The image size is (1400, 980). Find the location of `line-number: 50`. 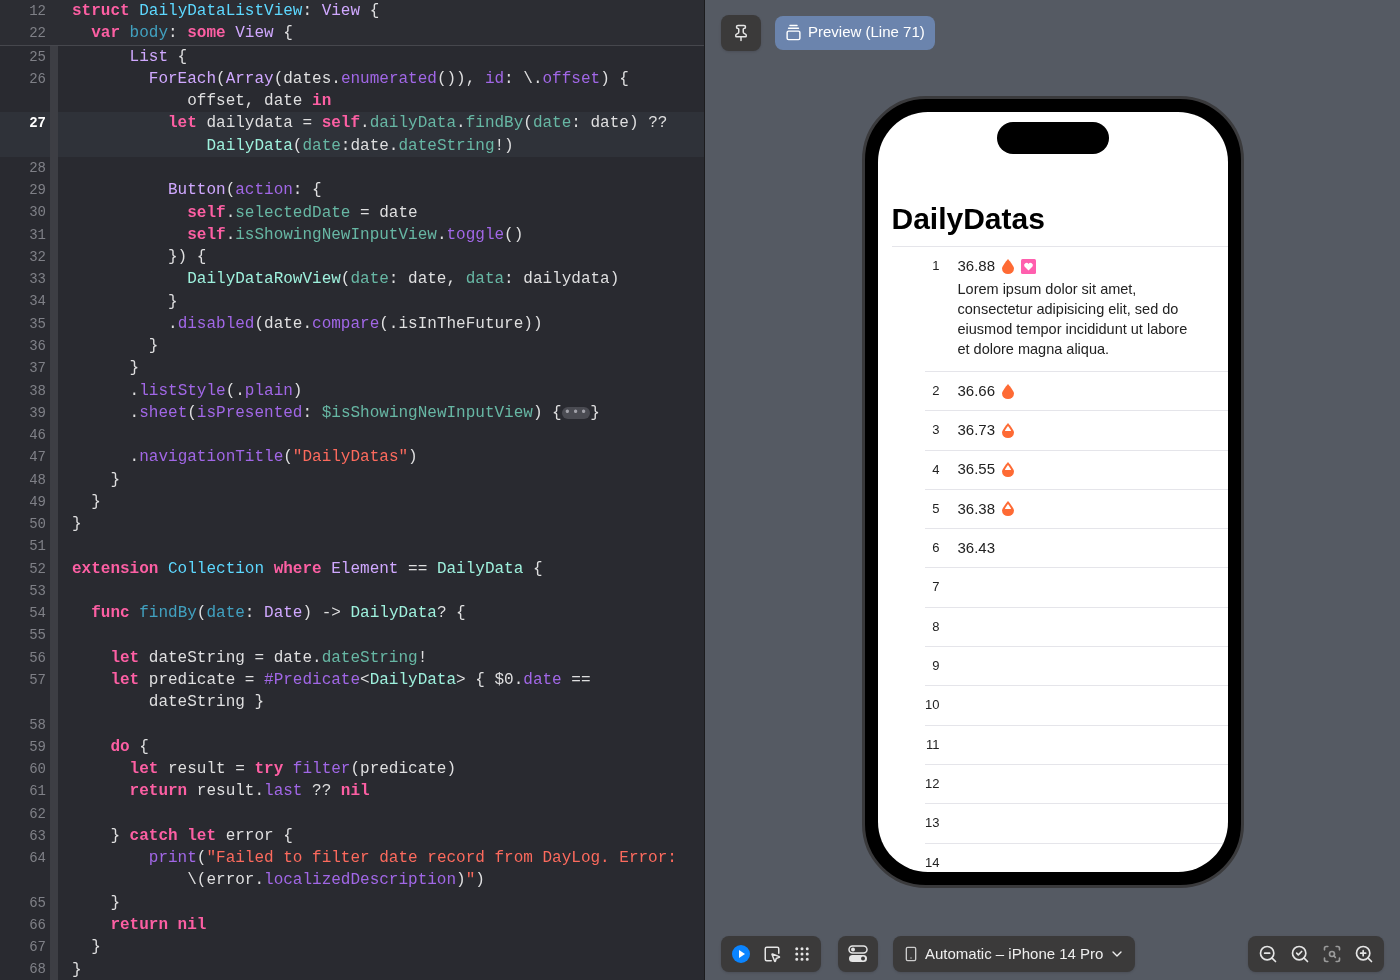

line-number: 50 is located at coordinates (37, 525).